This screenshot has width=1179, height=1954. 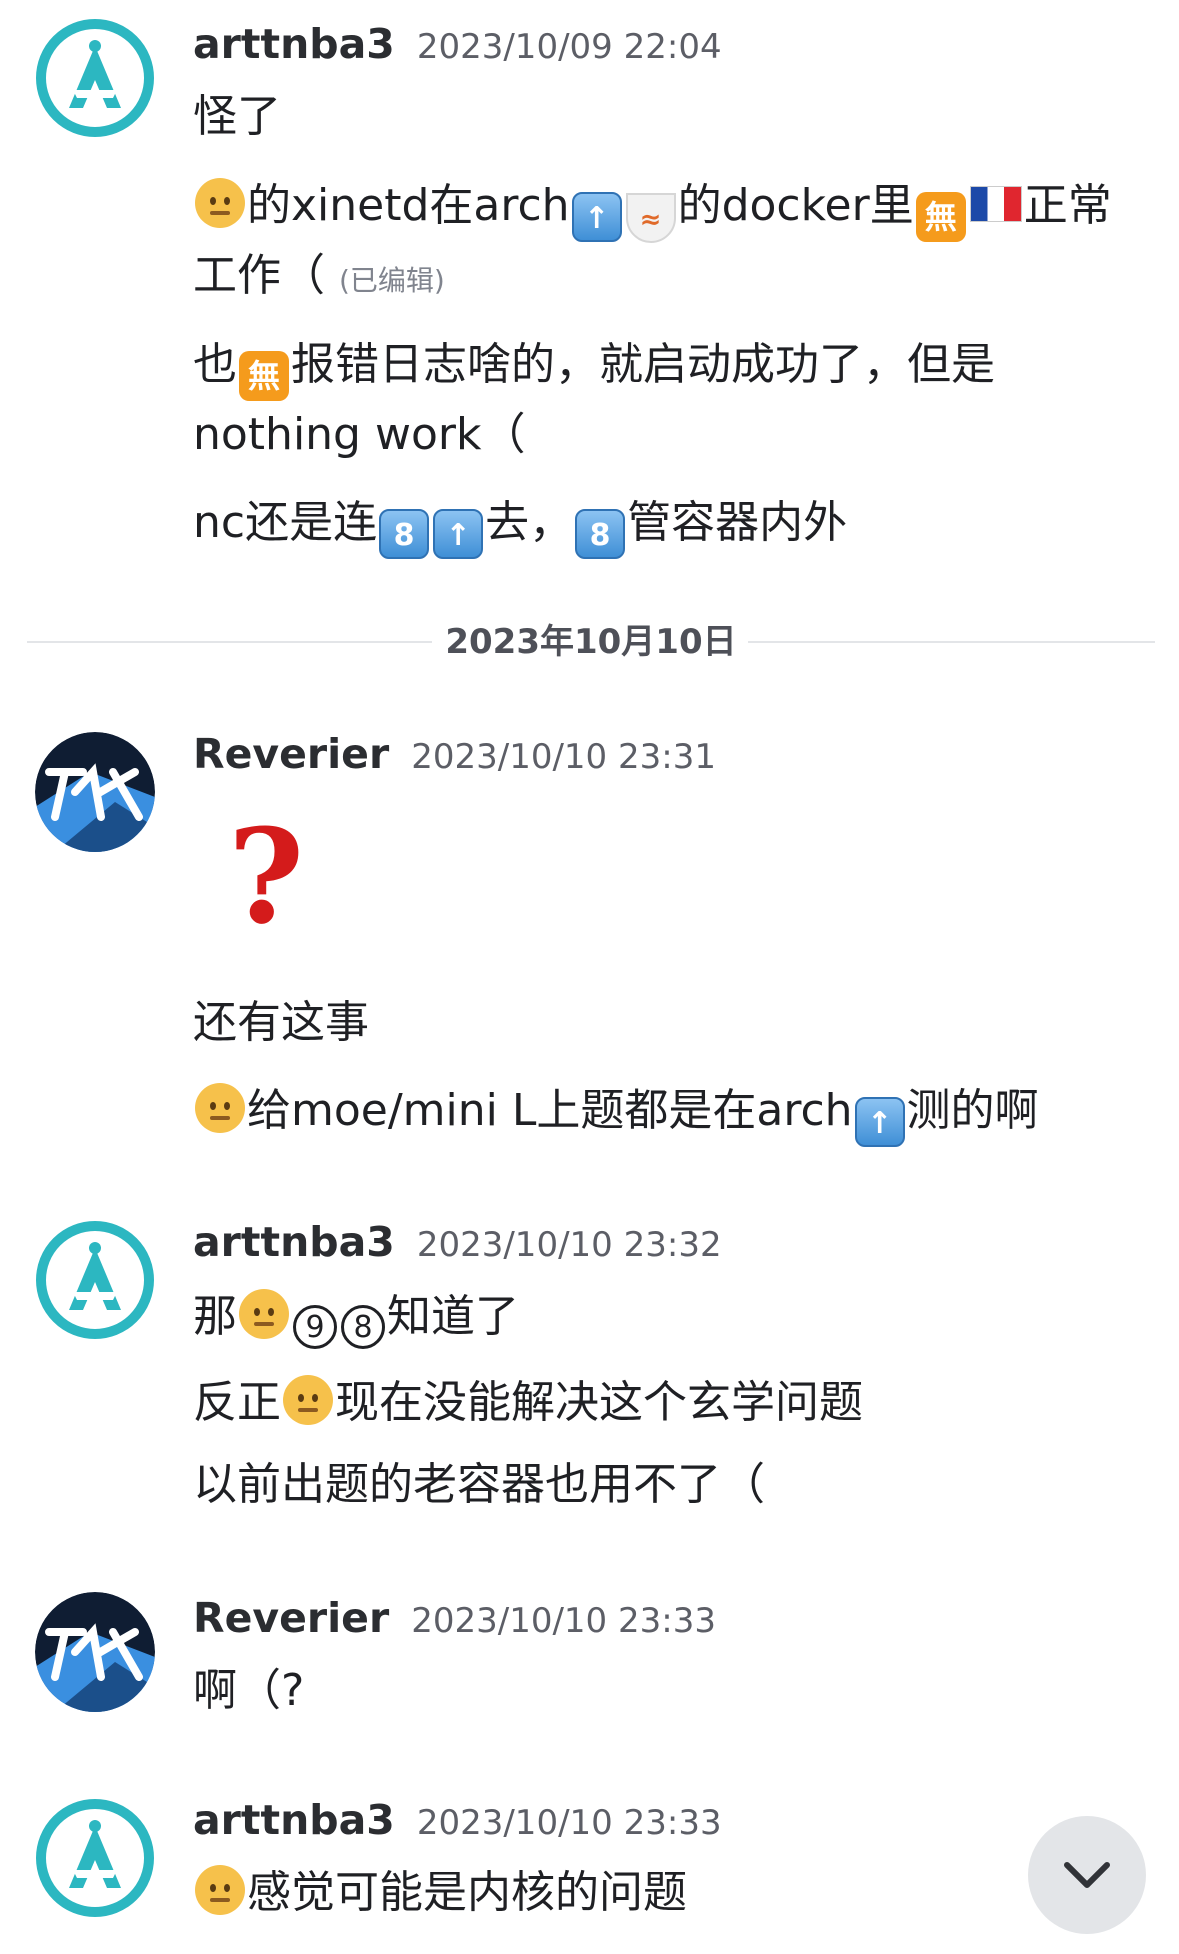 What do you see at coordinates (673, 523) in the screenshot?
I see `message-text: nc还是连 8 ↑ 去， 8 管容器内外` at bounding box center [673, 523].